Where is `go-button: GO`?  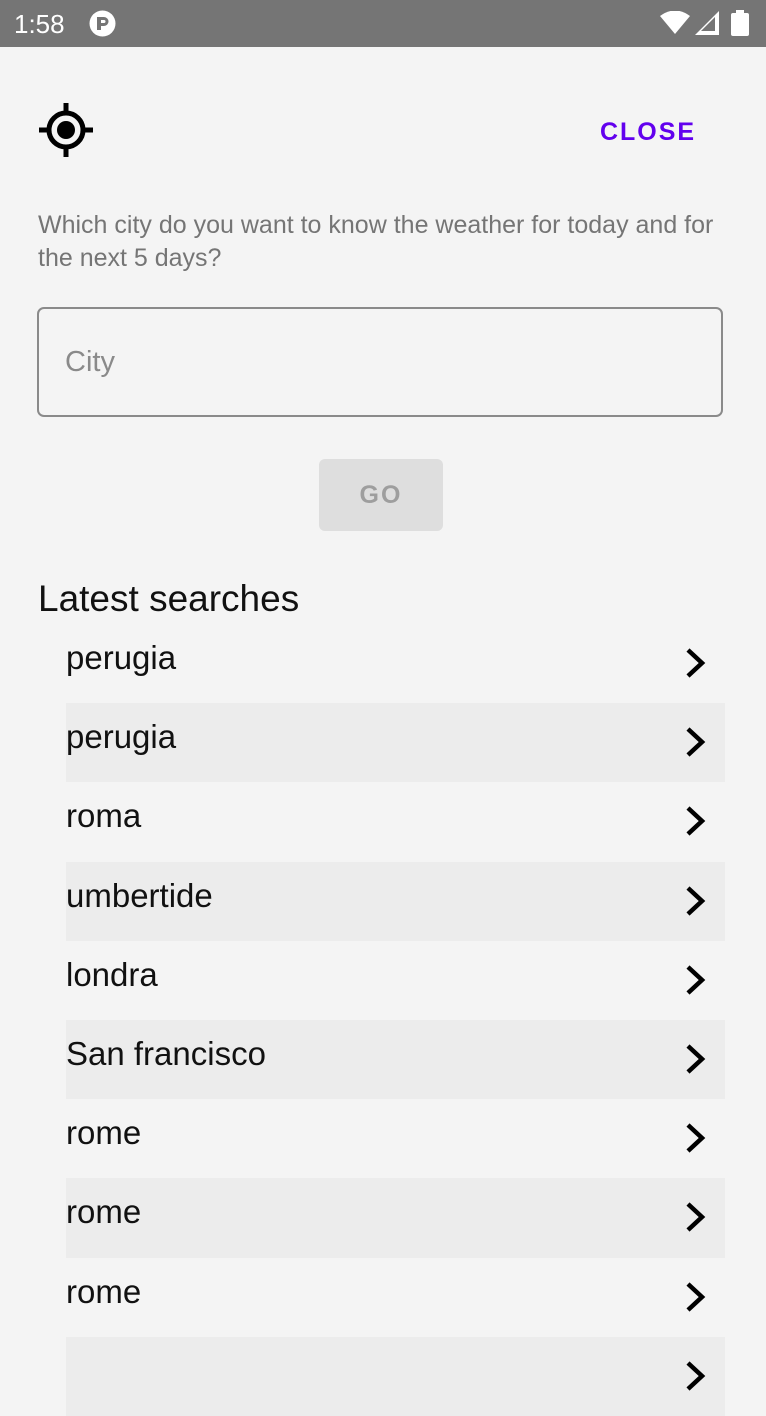
go-button: GO is located at coordinates (381, 495).